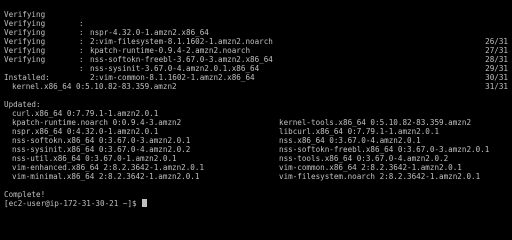 The width and height of the screenshot is (512, 240). I want to click on shell-prompt: [ec2-user@ip-172-31-30-21 ~]$, so click(76, 203).